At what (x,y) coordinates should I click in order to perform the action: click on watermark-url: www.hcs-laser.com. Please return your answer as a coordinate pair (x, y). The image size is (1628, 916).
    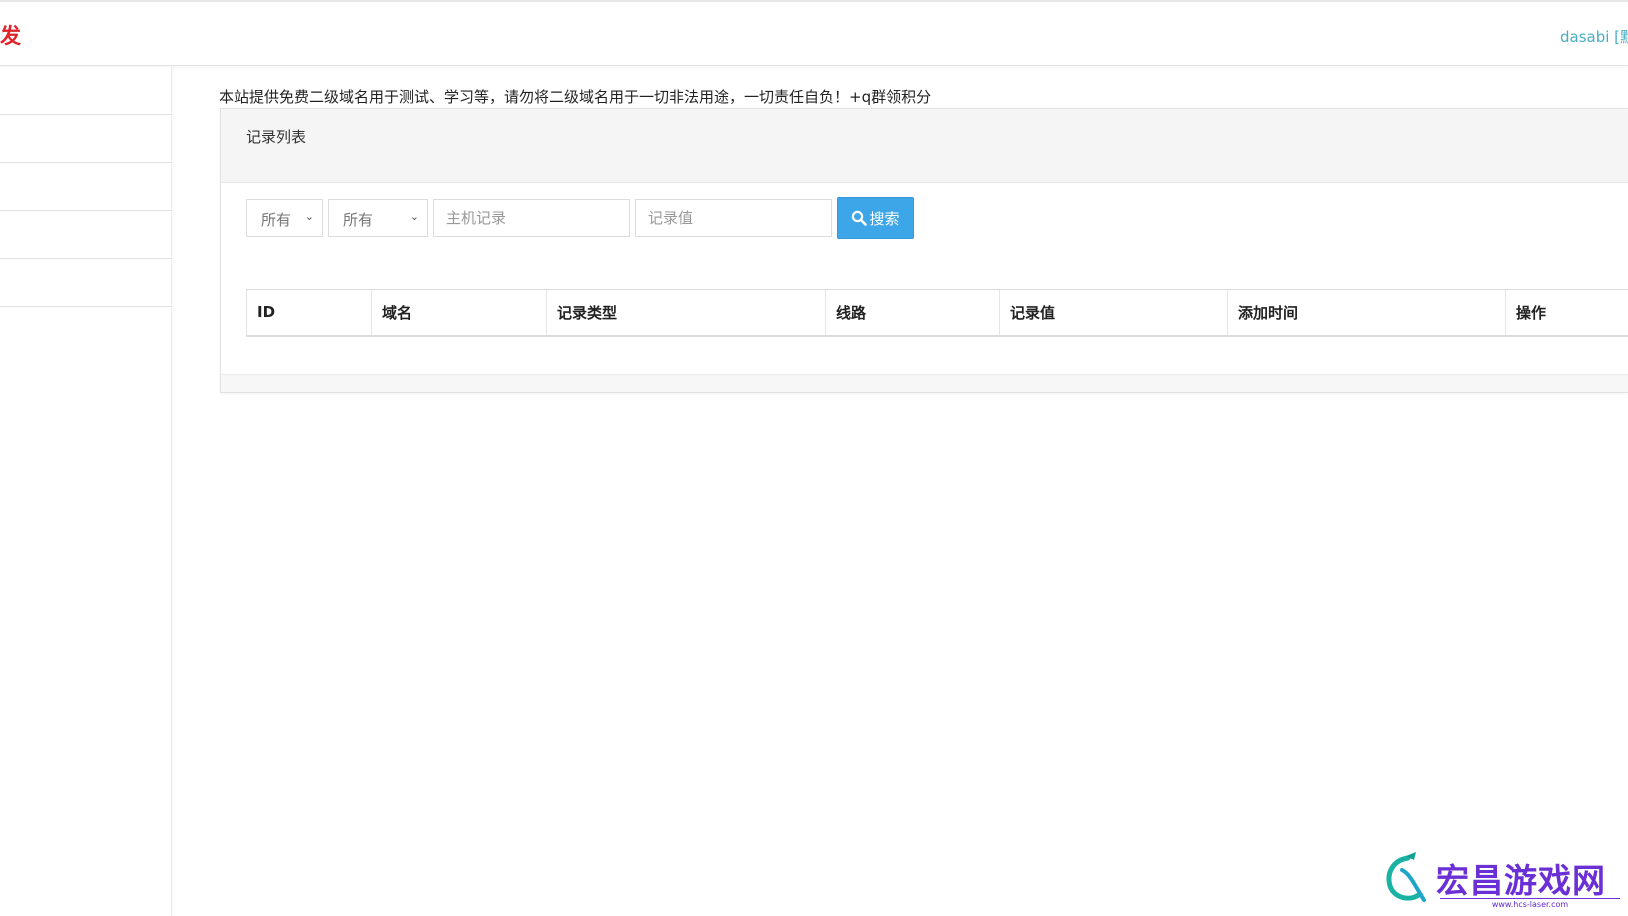
    Looking at the image, I should click on (1530, 903).